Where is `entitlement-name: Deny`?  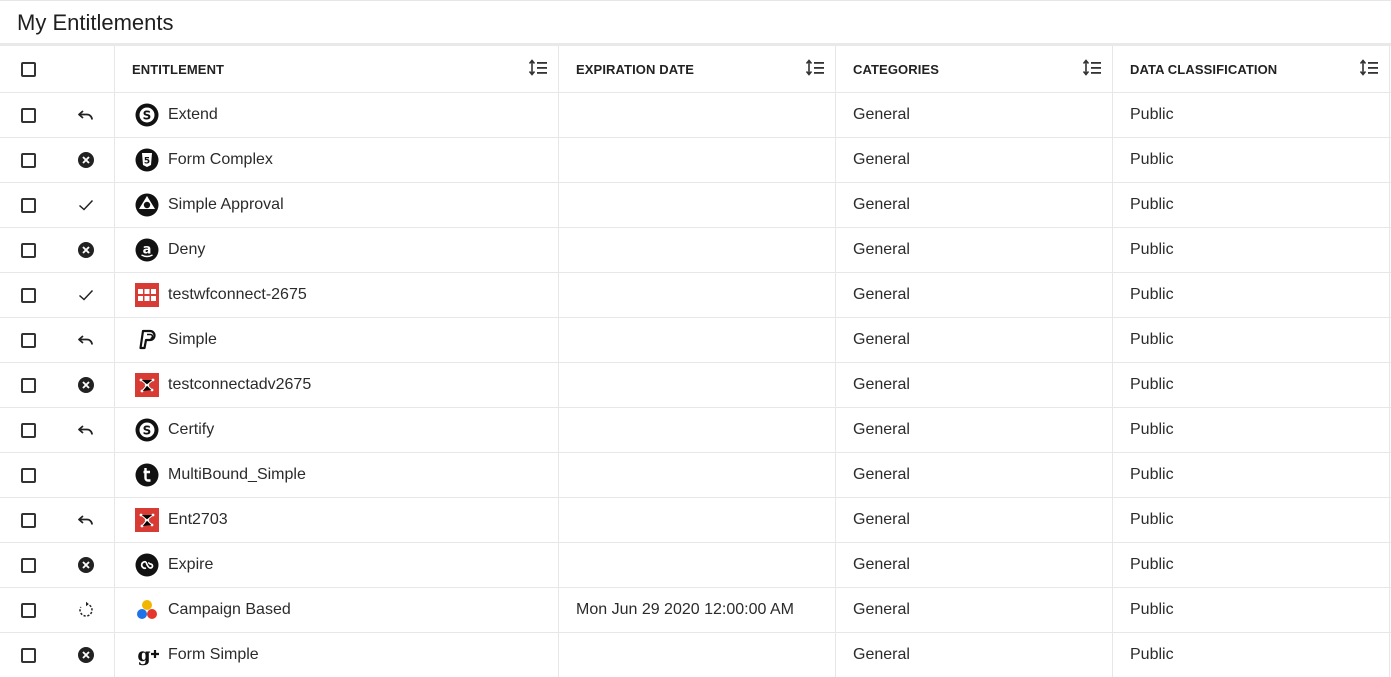 entitlement-name: Deny is located at coordinates (187, 249).